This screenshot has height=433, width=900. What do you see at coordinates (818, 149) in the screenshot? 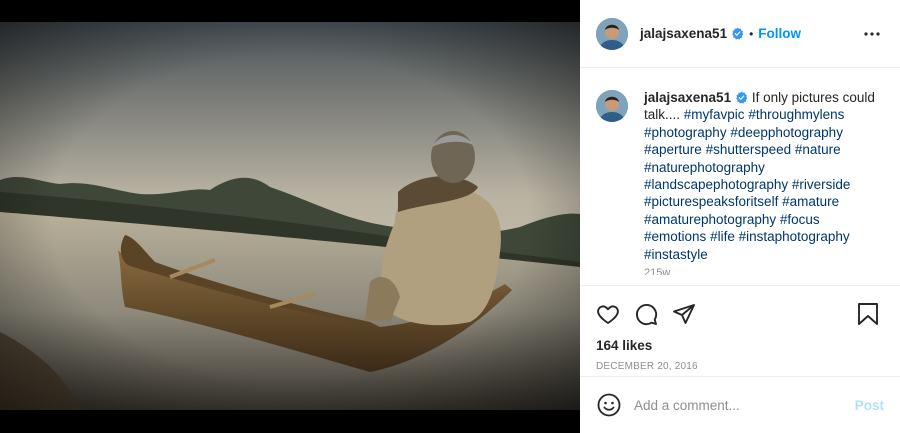
I see `hashtag-link: #nature` at bounding box center [818, 149].